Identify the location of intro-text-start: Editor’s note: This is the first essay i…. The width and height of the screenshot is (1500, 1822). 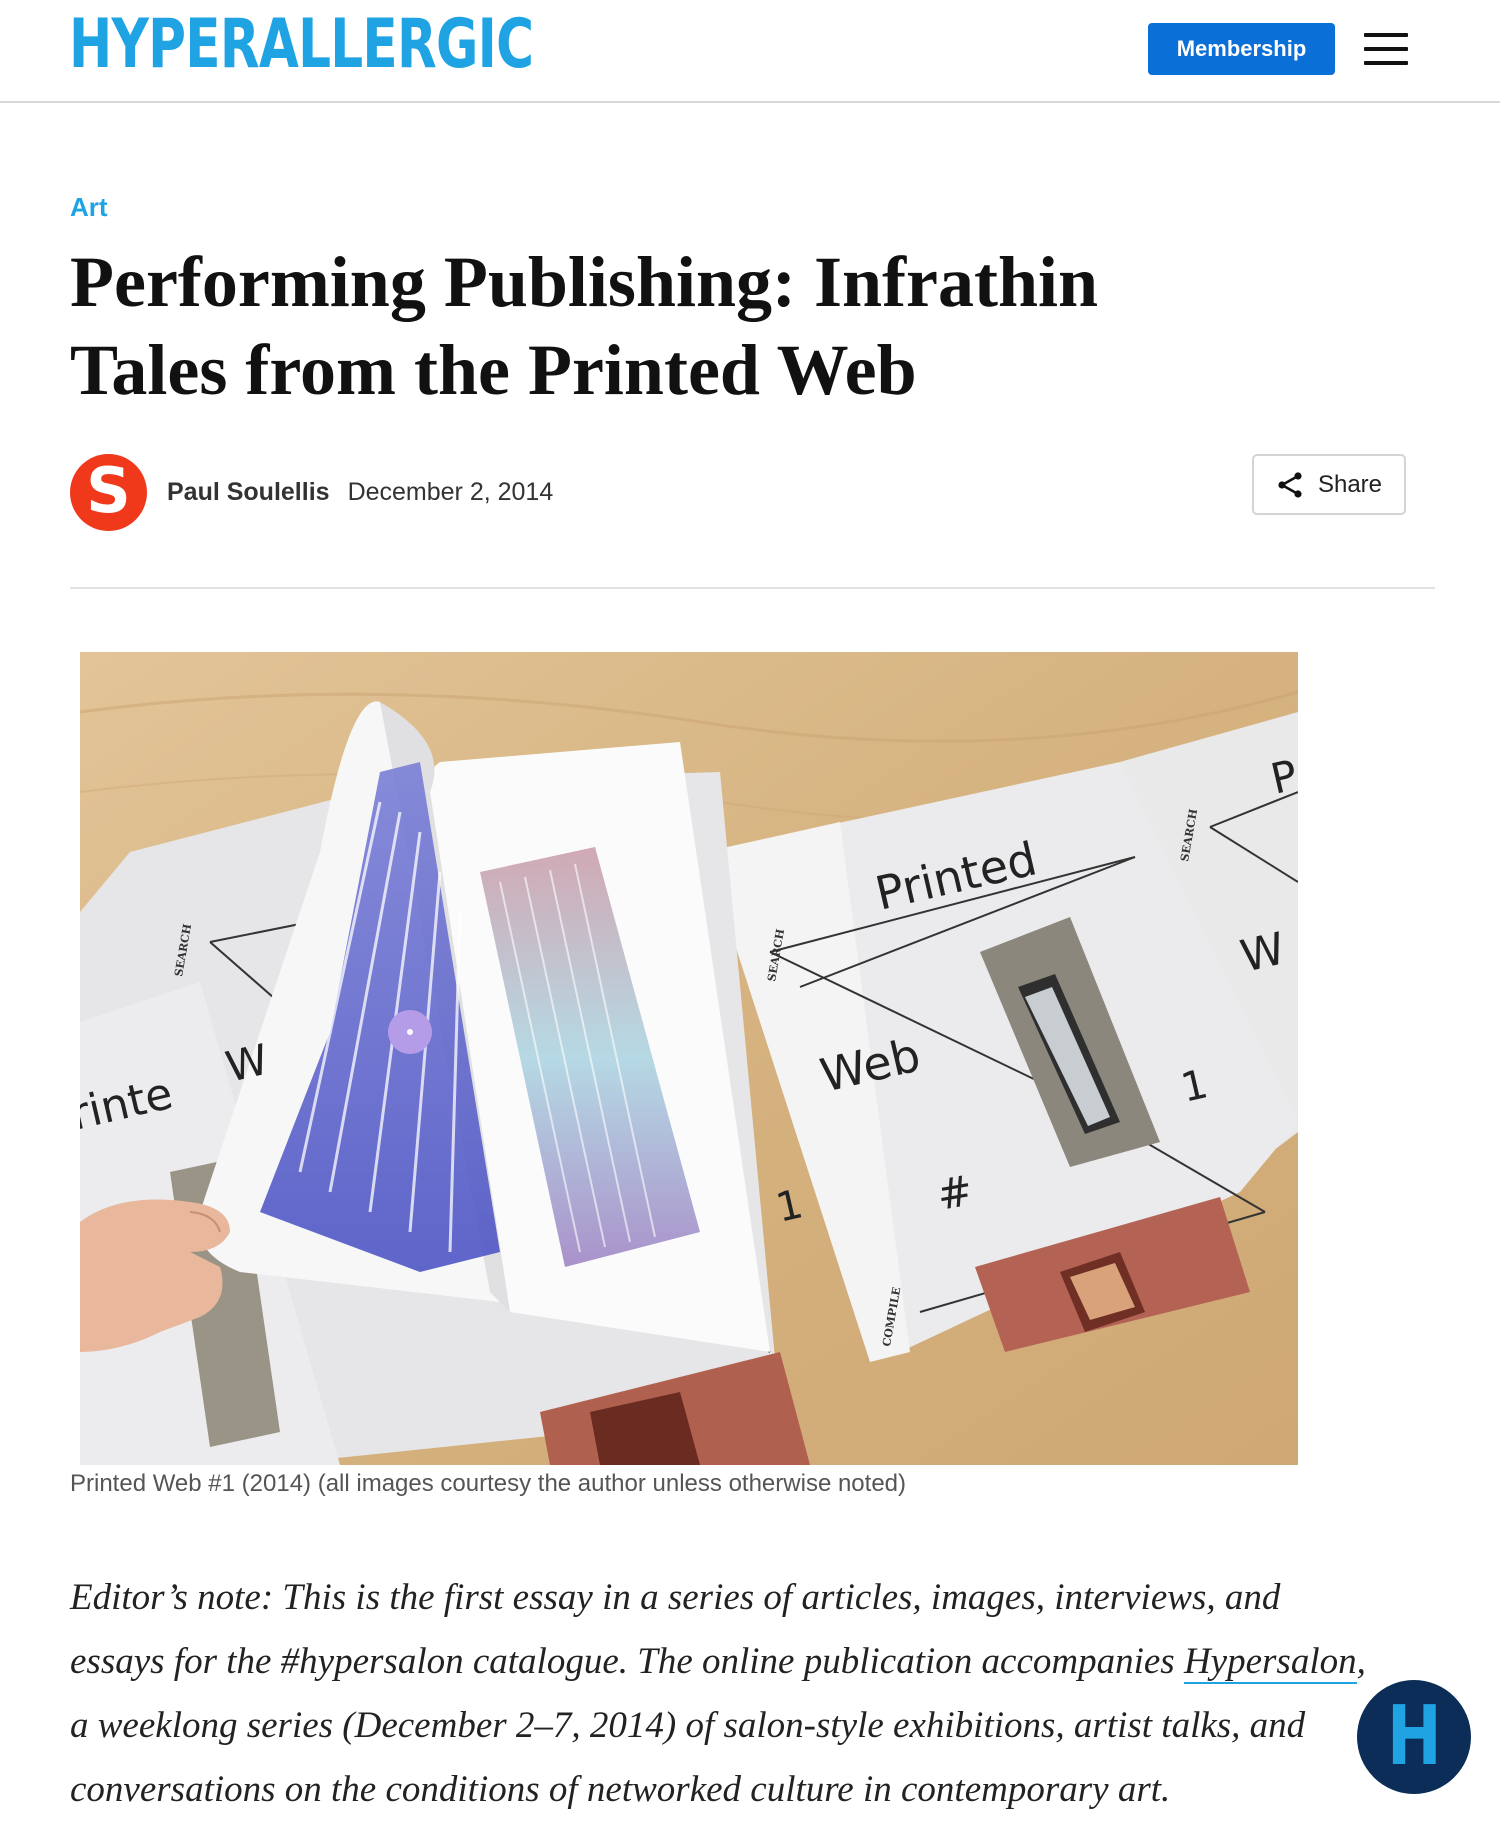
(675, 1629).